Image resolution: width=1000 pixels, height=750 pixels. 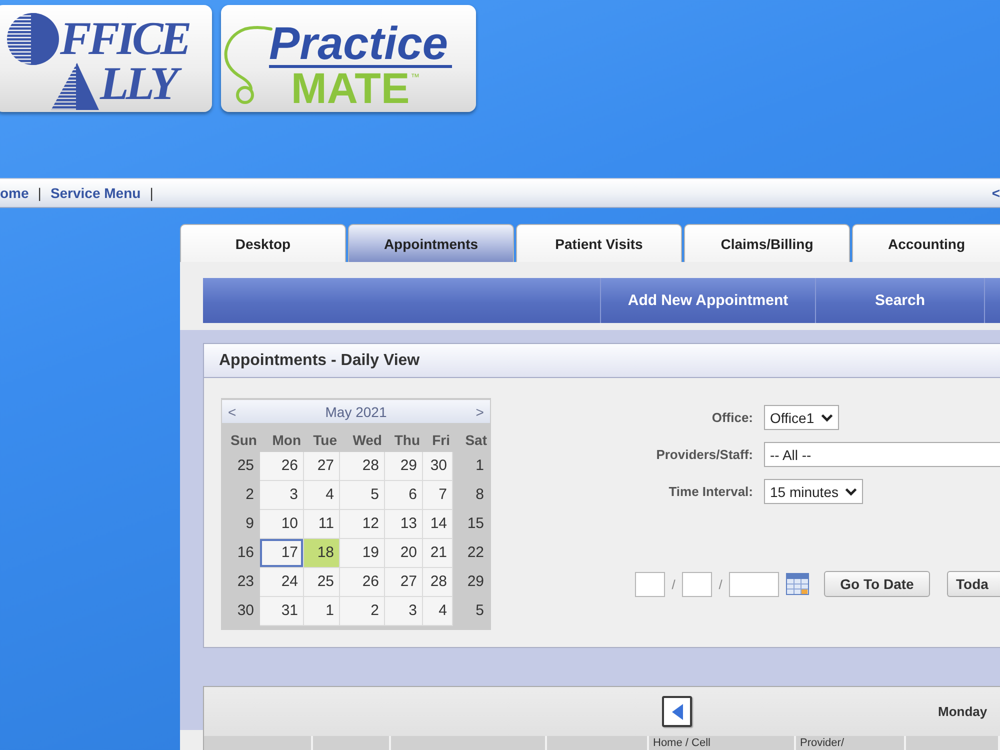 I want to click on scroll-left-link: <, so click(x=996, y=193).